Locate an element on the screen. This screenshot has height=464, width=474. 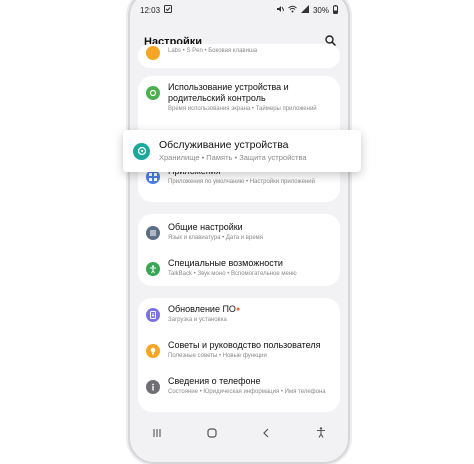
wifi-icon is located at coordinates (292, 10).